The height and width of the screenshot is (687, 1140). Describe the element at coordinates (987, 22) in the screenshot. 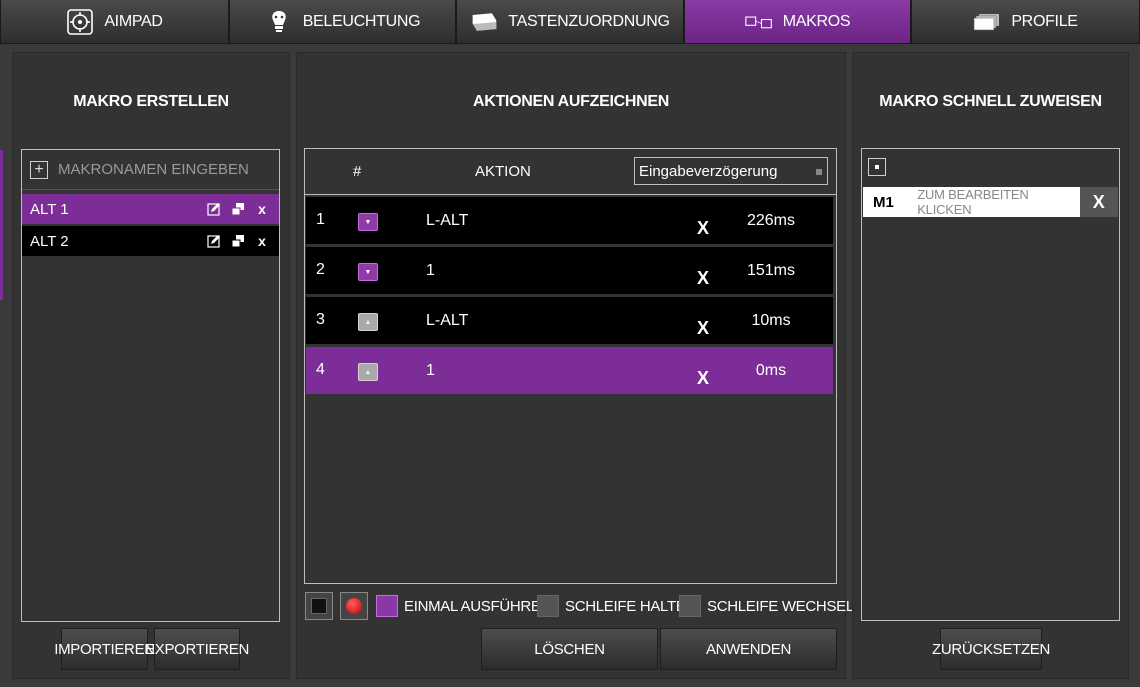

I see `profiles-icon` at that location.